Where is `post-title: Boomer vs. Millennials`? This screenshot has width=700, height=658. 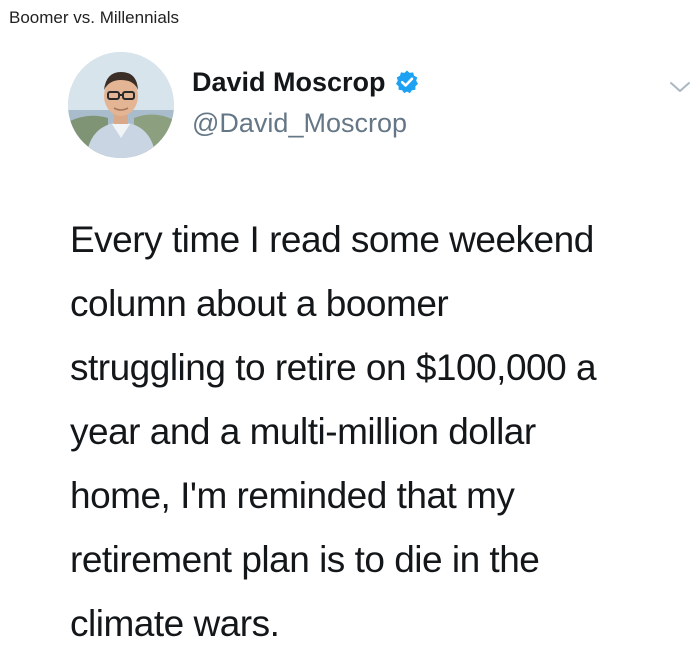
post-title: Boomer vs. Millennials is located at coordinates (94, 17).